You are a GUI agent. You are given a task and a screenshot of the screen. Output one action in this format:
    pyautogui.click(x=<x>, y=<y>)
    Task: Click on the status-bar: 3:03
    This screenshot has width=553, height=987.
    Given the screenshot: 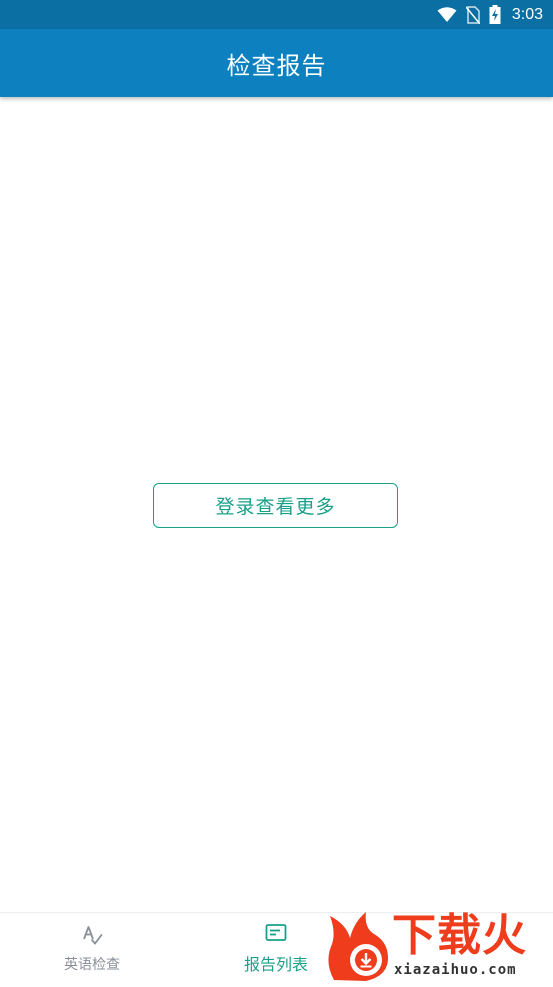 What is the action you would take?
    pyautogui.click(x=276, y=14)
    